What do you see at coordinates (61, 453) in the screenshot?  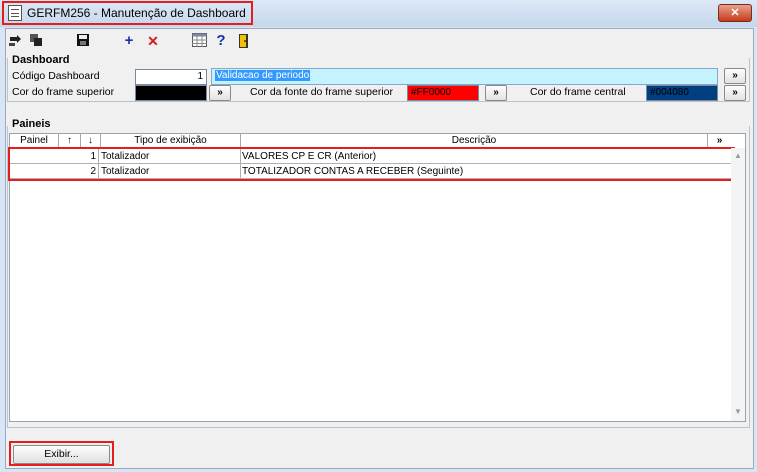 I see `exibir-highlight` at bounding box center [61, 453].